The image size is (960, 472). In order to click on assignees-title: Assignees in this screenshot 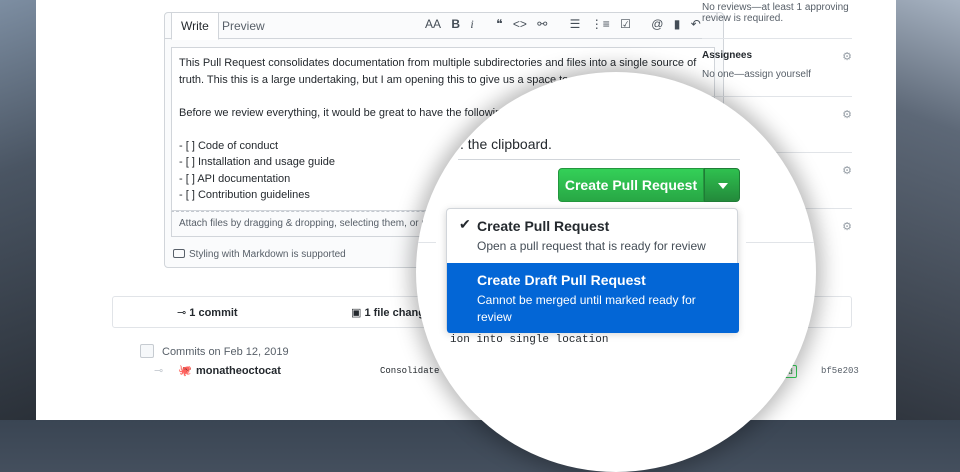, I will do `click(727, 55)`.